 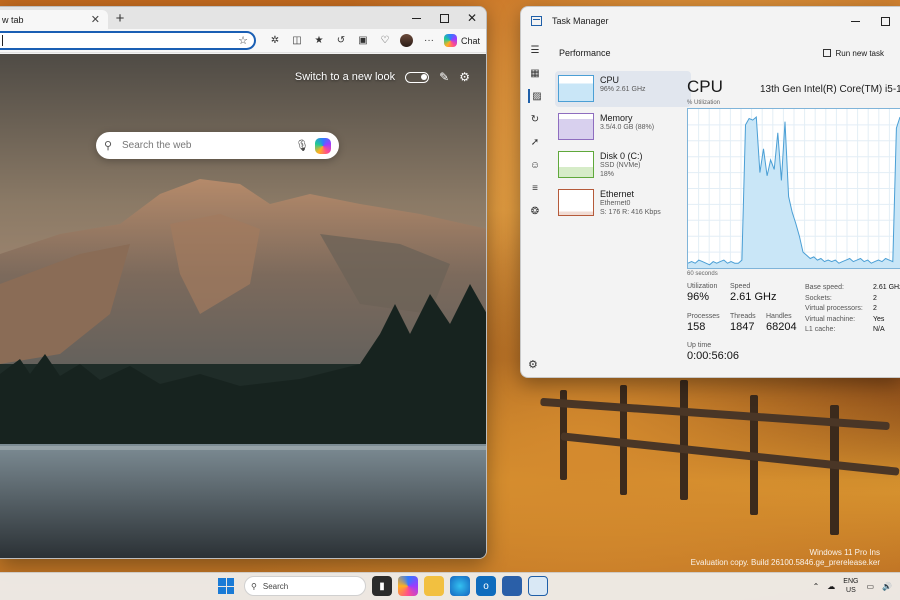 What do you see at coordinates (875, 308) in the screenshot?
I see `detail-value: 2` at bounding box center [875, 308].